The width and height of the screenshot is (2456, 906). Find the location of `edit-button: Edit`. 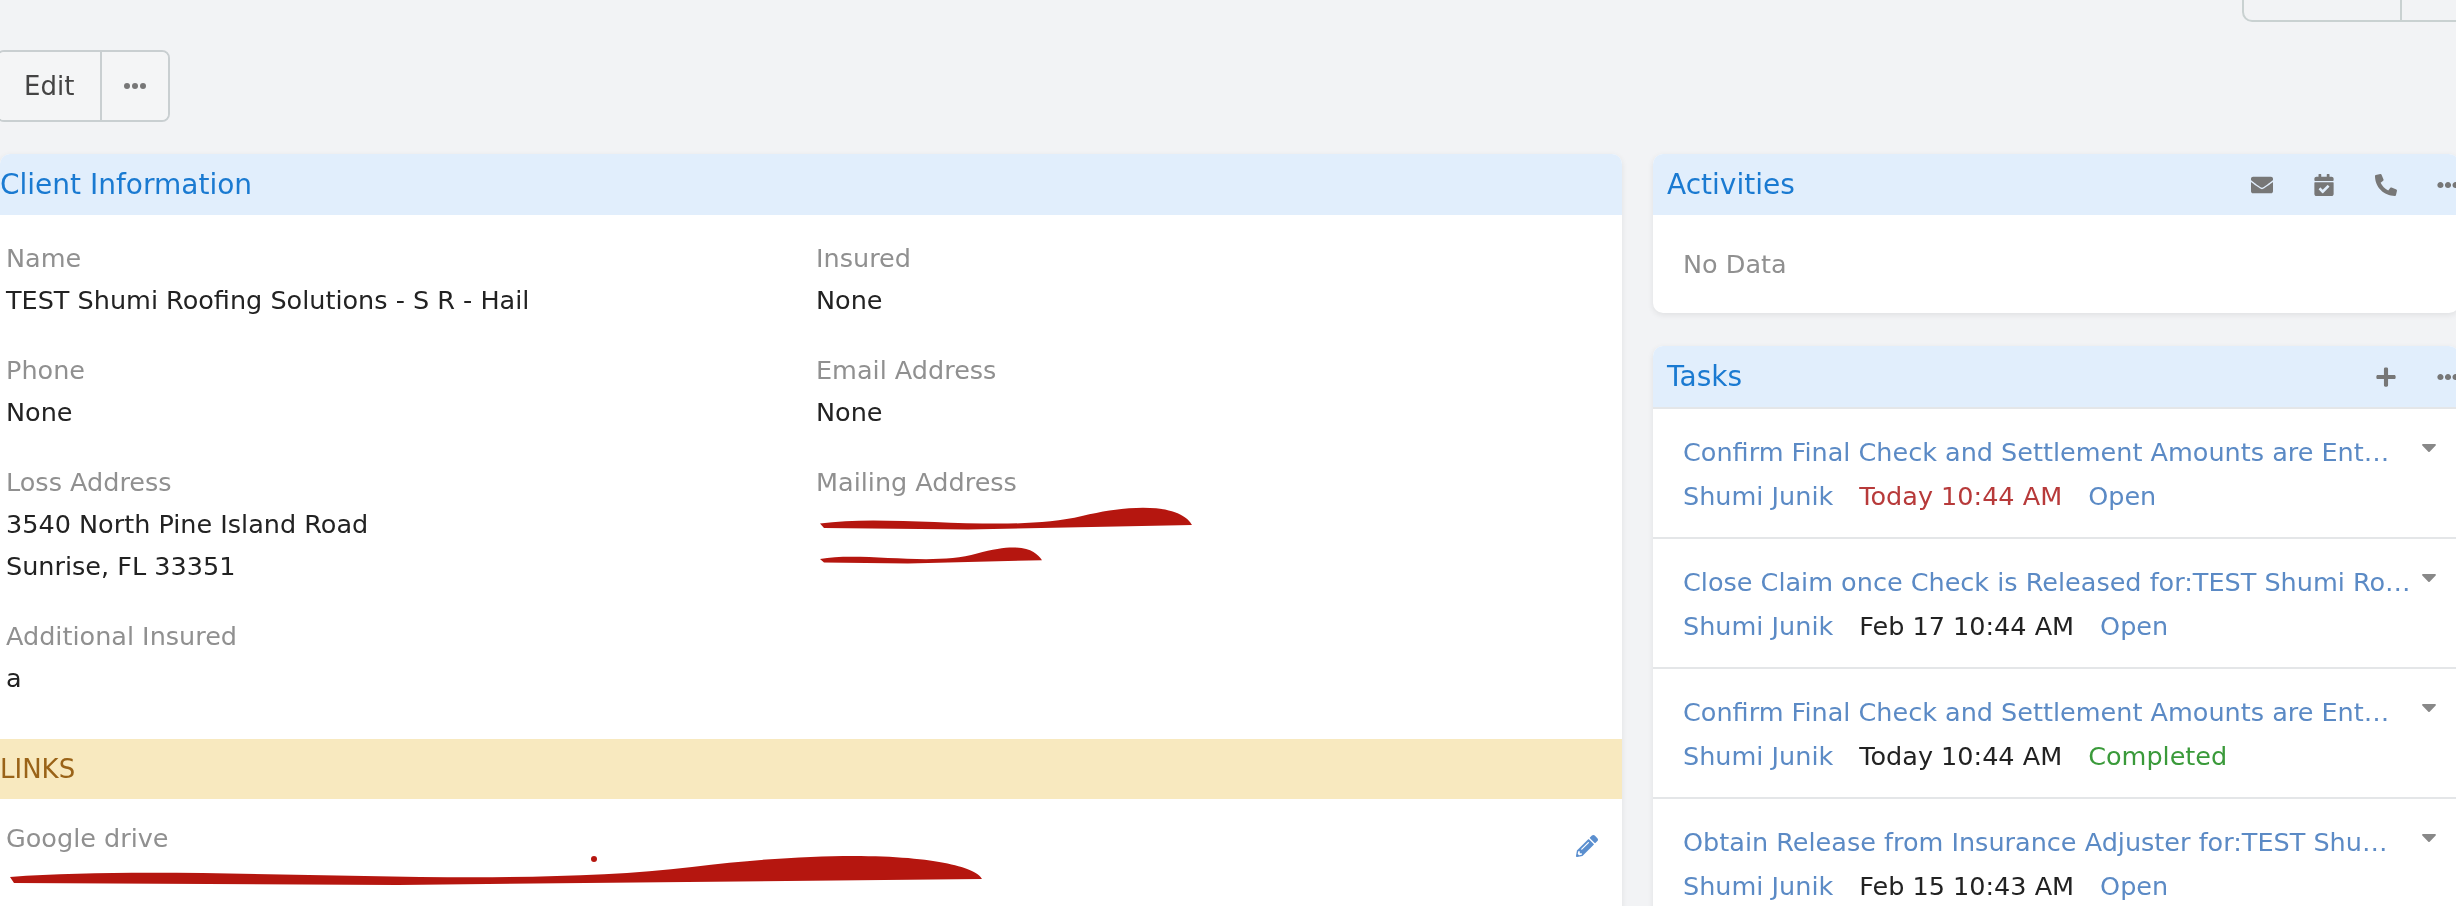

edit-button: Edit is located at coordinates (51, 86).